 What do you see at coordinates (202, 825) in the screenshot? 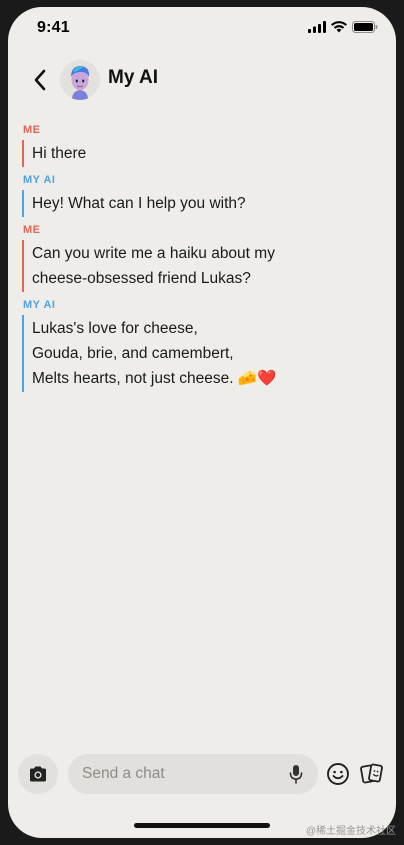
I see `home-indicator` at bounding box center [202, 825].